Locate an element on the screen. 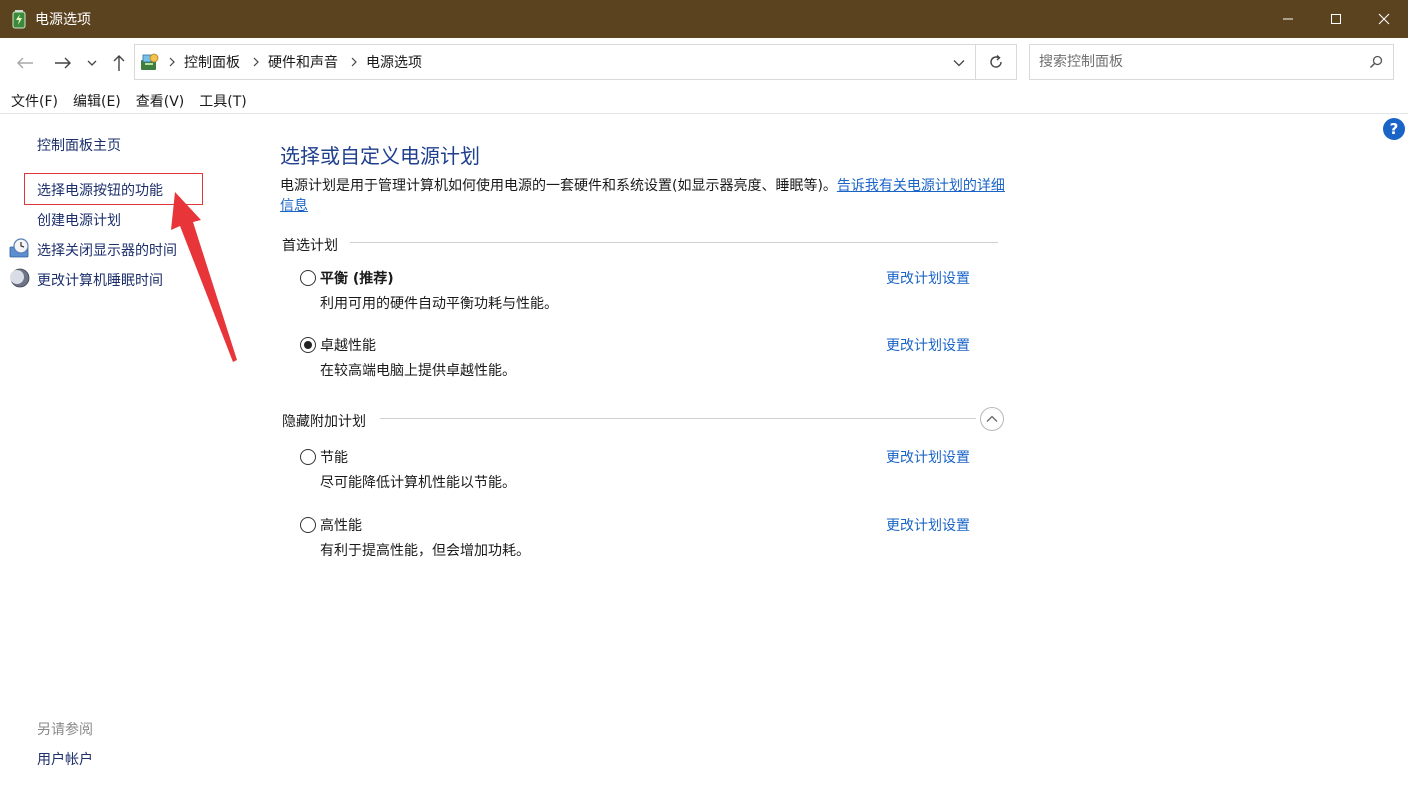  plan-balanced-radio is located at coordinates (308, 278).